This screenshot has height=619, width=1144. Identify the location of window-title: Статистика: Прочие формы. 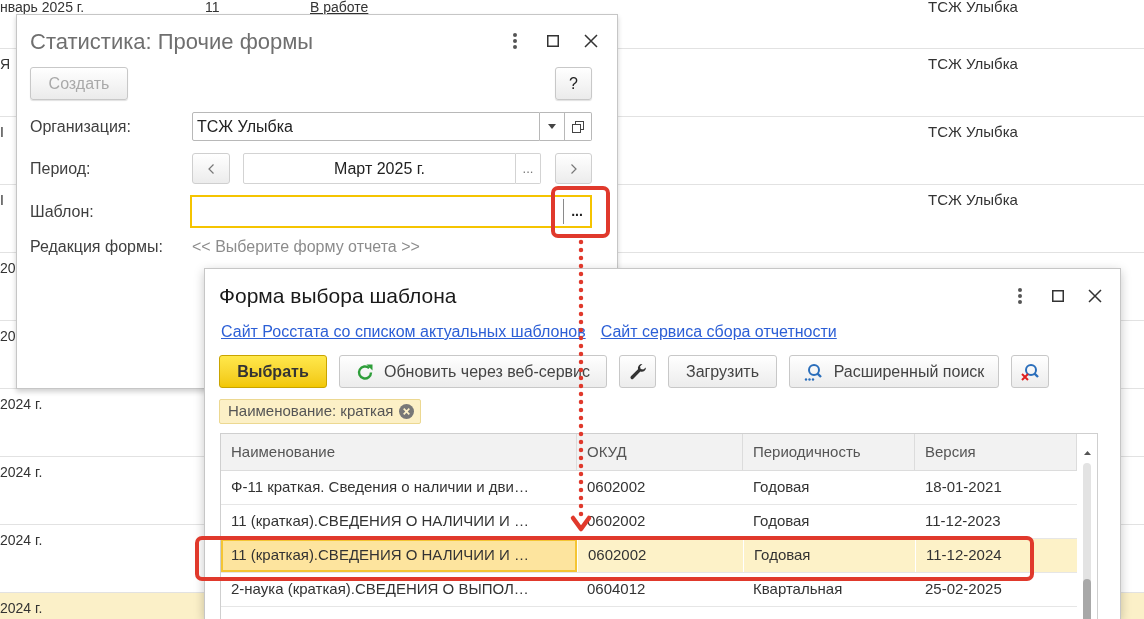
(172, 41).